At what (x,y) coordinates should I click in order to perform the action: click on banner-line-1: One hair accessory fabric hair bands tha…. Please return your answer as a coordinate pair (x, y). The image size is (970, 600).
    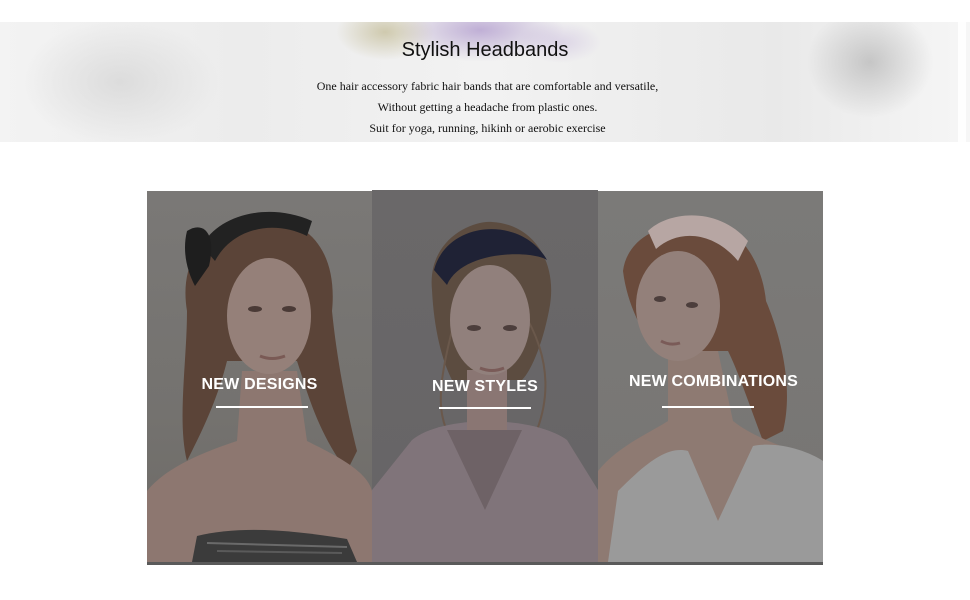
    Looking at the image, I should click on (487, 86).